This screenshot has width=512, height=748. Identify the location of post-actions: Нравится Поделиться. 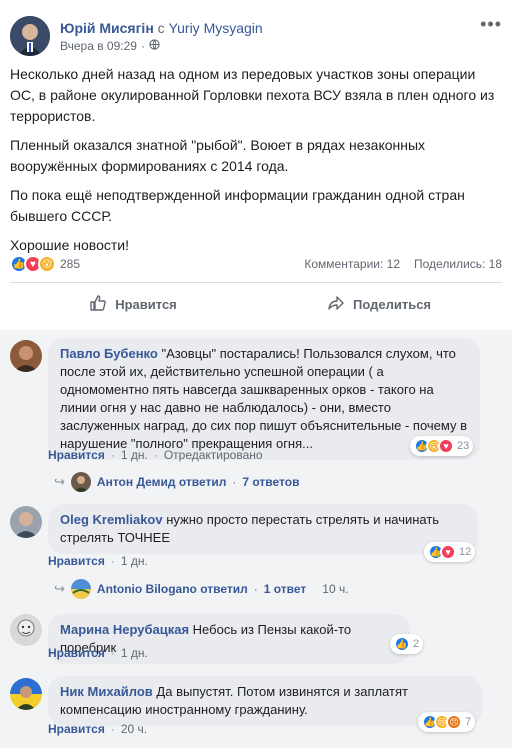
(256, 304).